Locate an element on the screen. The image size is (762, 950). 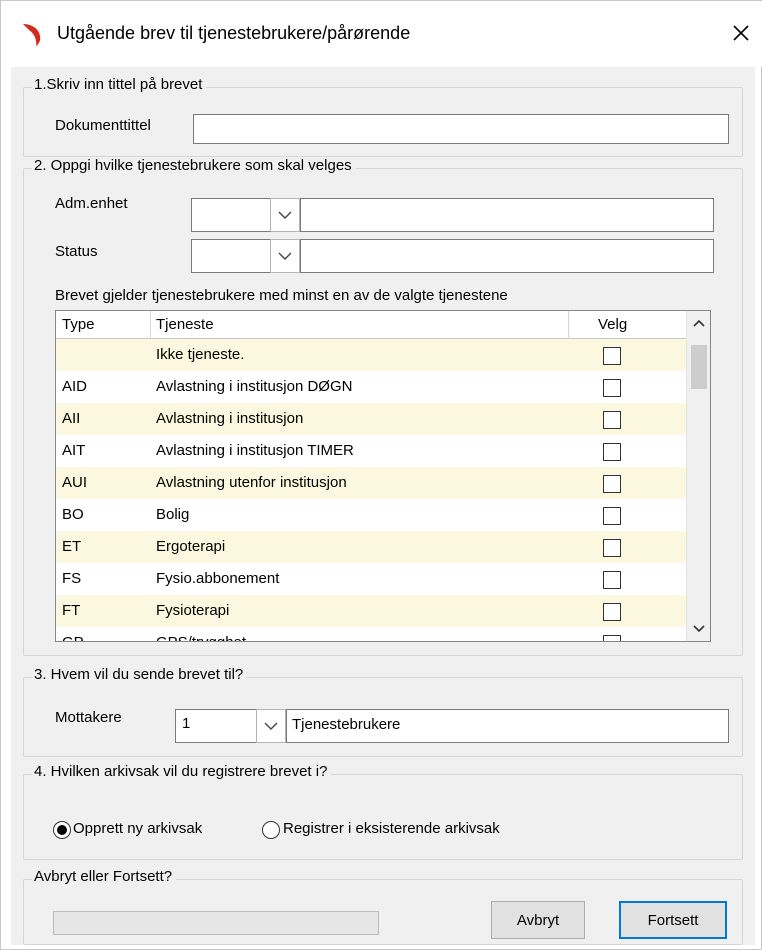
status-code-field is located at coordinates (231, 256).